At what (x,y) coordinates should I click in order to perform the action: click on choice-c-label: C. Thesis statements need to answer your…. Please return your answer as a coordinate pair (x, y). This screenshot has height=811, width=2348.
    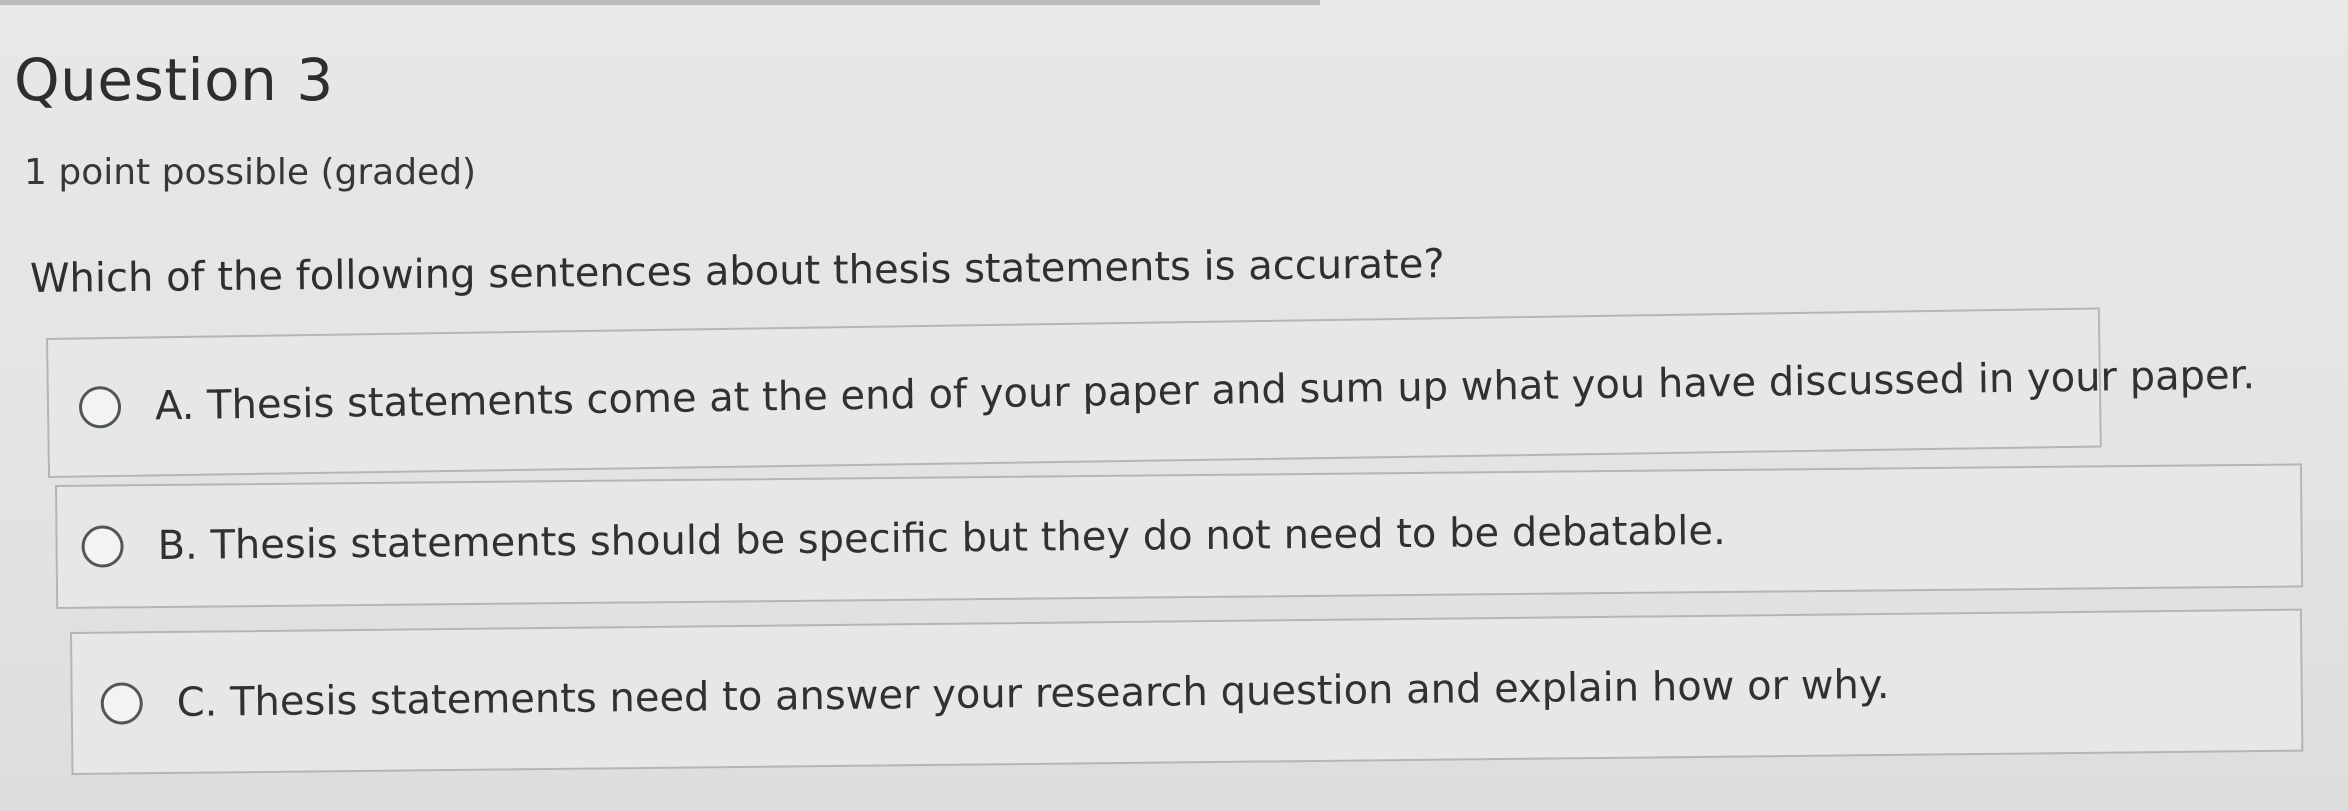
    Looking at the image, I should click on (1033, 693).